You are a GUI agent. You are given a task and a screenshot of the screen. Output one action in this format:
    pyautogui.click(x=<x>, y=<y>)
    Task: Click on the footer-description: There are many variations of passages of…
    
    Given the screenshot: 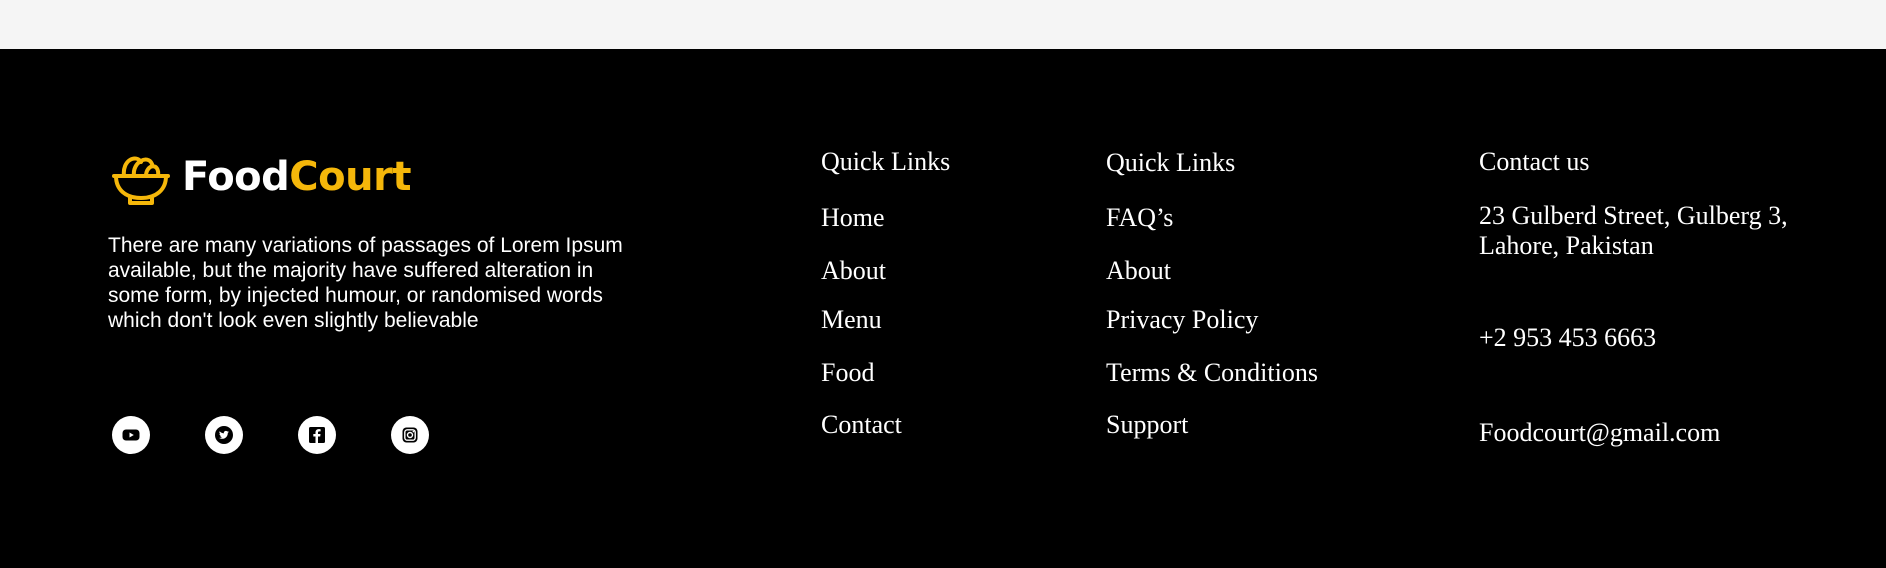 What is the action you would take?
    pyautogui.click(x=365, y=283)
    